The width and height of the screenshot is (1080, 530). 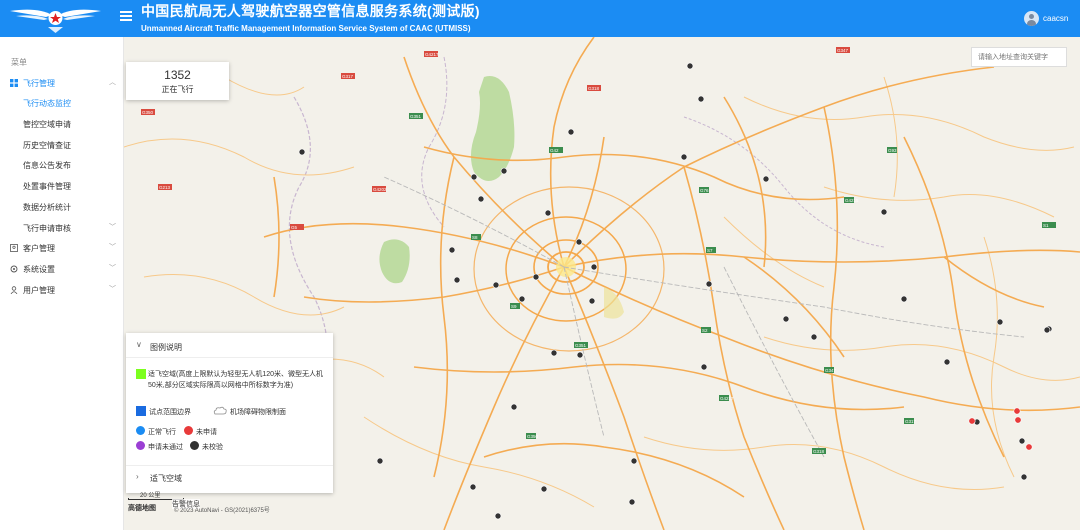 I want to click on sidebar-subitem-incident-management: 处置事件管理, so click(x=62, y=186).